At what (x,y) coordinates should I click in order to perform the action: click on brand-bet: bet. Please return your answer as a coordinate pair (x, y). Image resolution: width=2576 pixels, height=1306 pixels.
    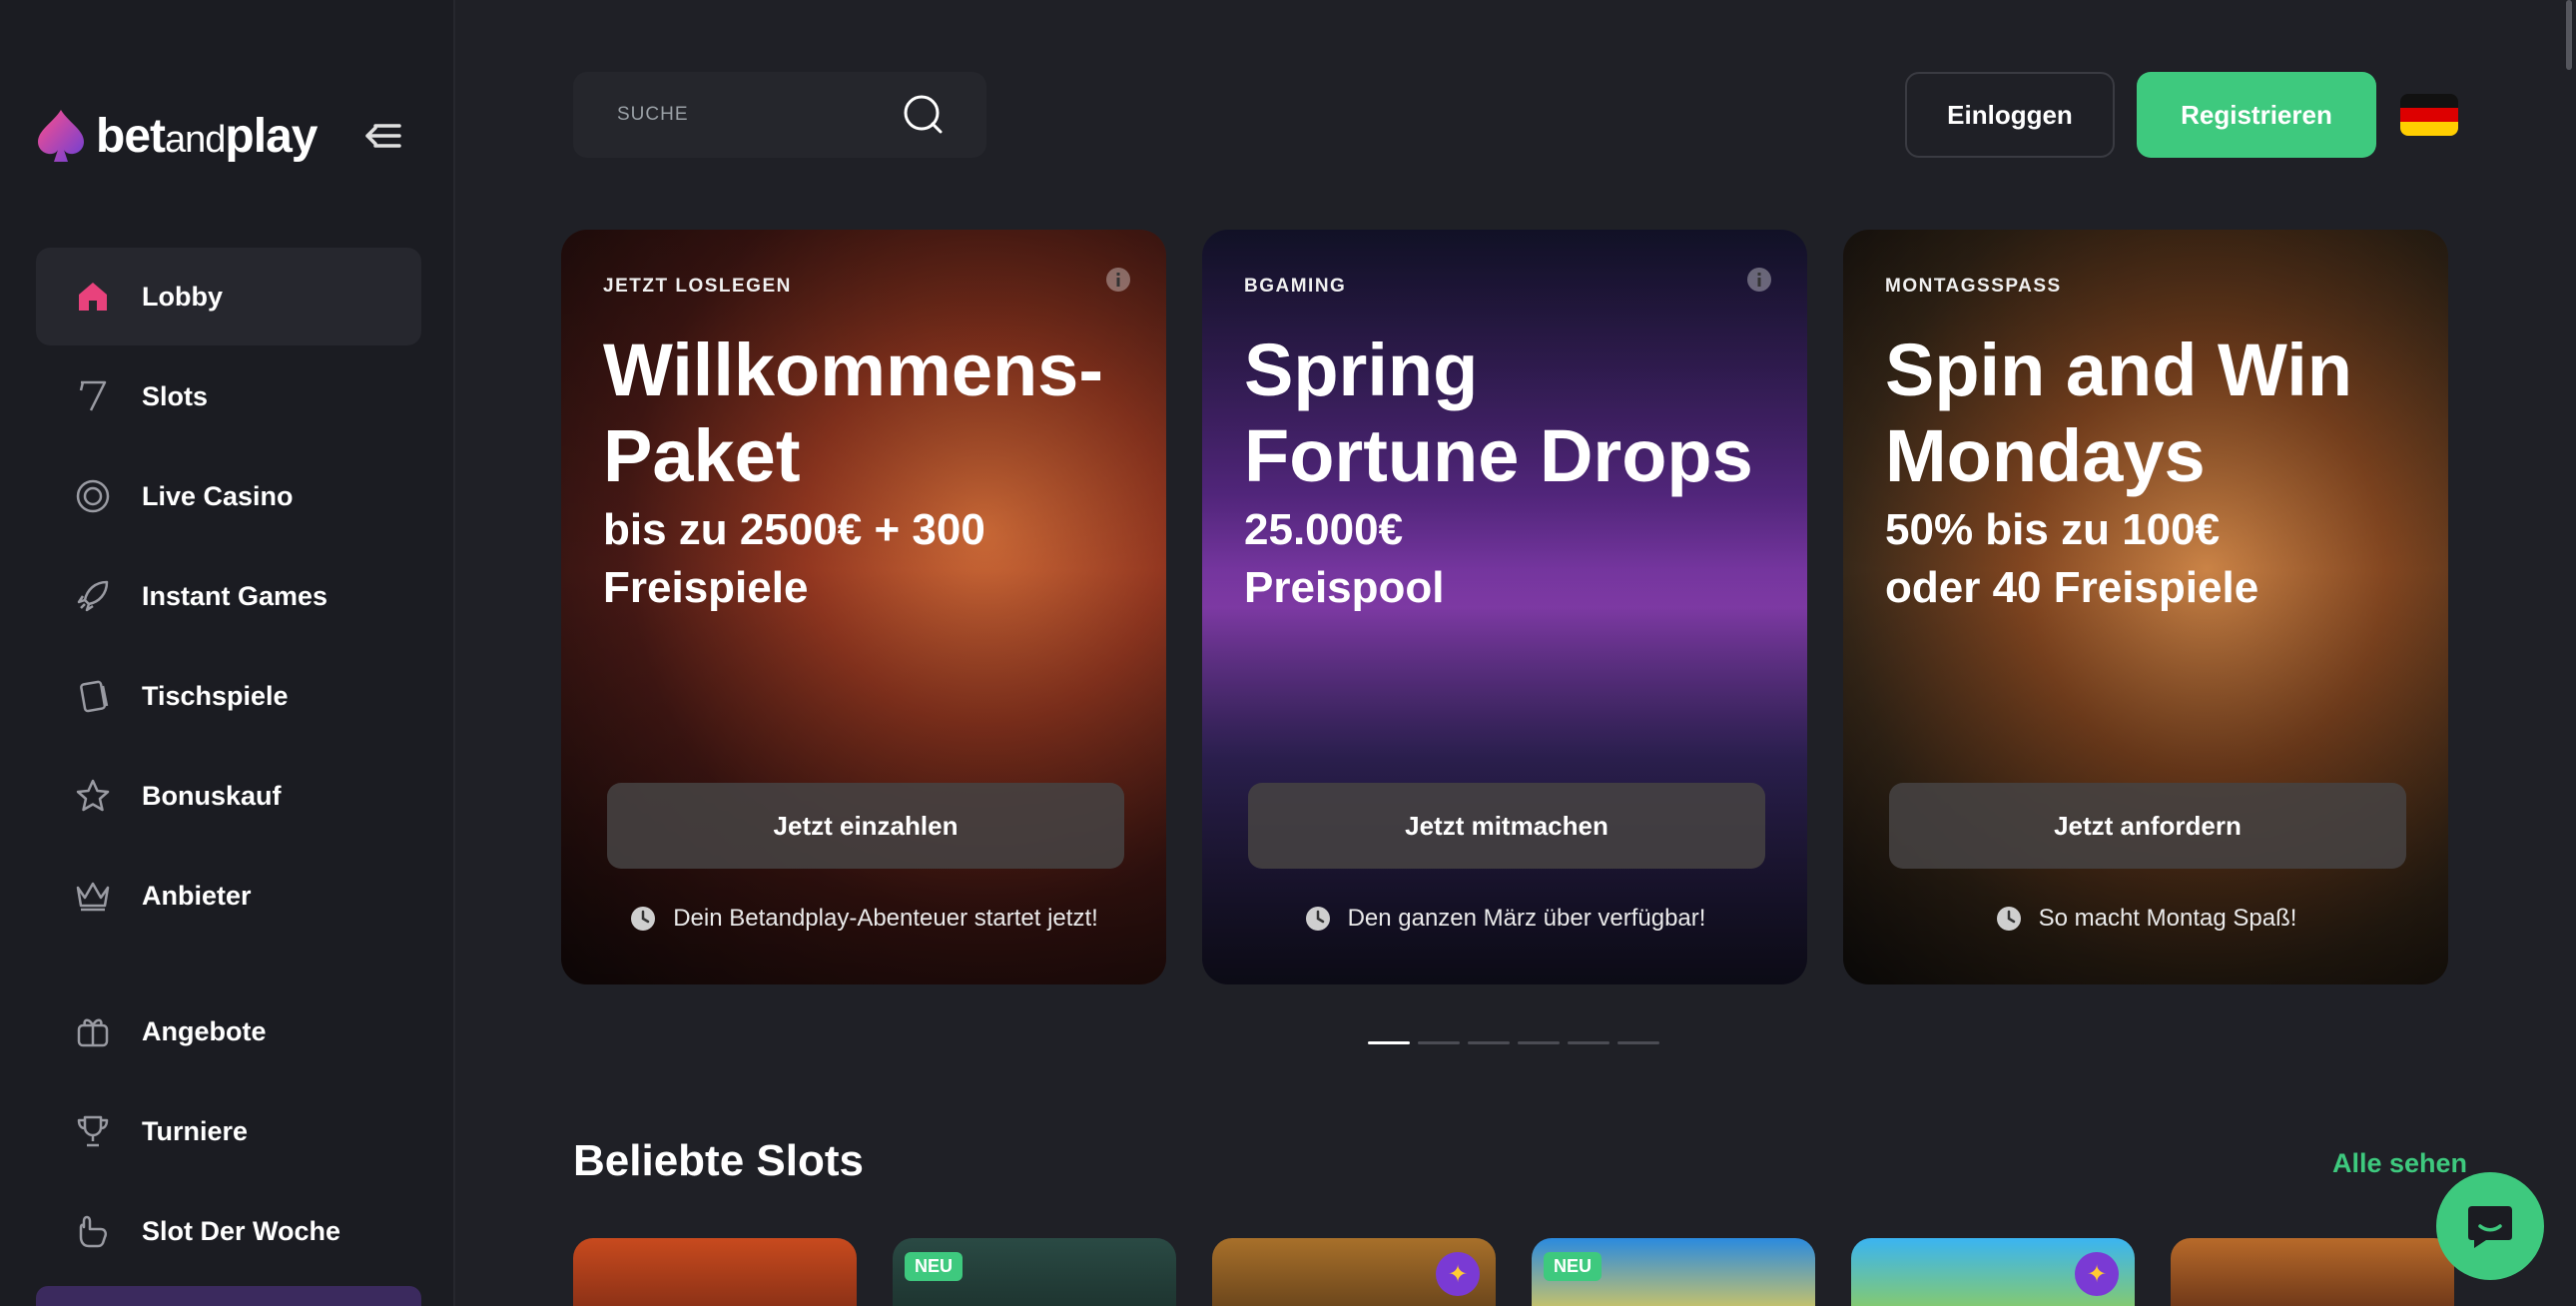
    Looking at the image, I should click on (131, 136).